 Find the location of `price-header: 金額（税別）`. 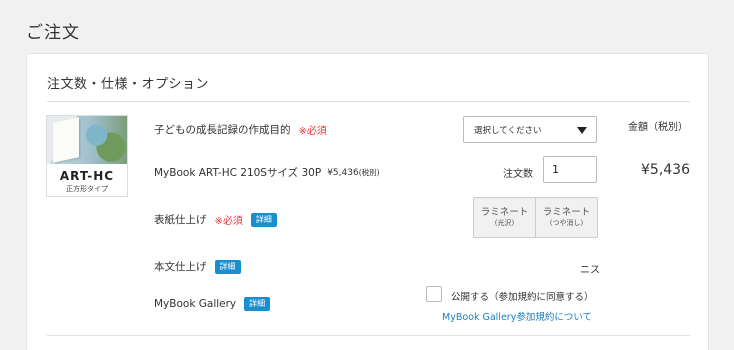

price-header: 金額（税別） is located at coordinates (658, 127).